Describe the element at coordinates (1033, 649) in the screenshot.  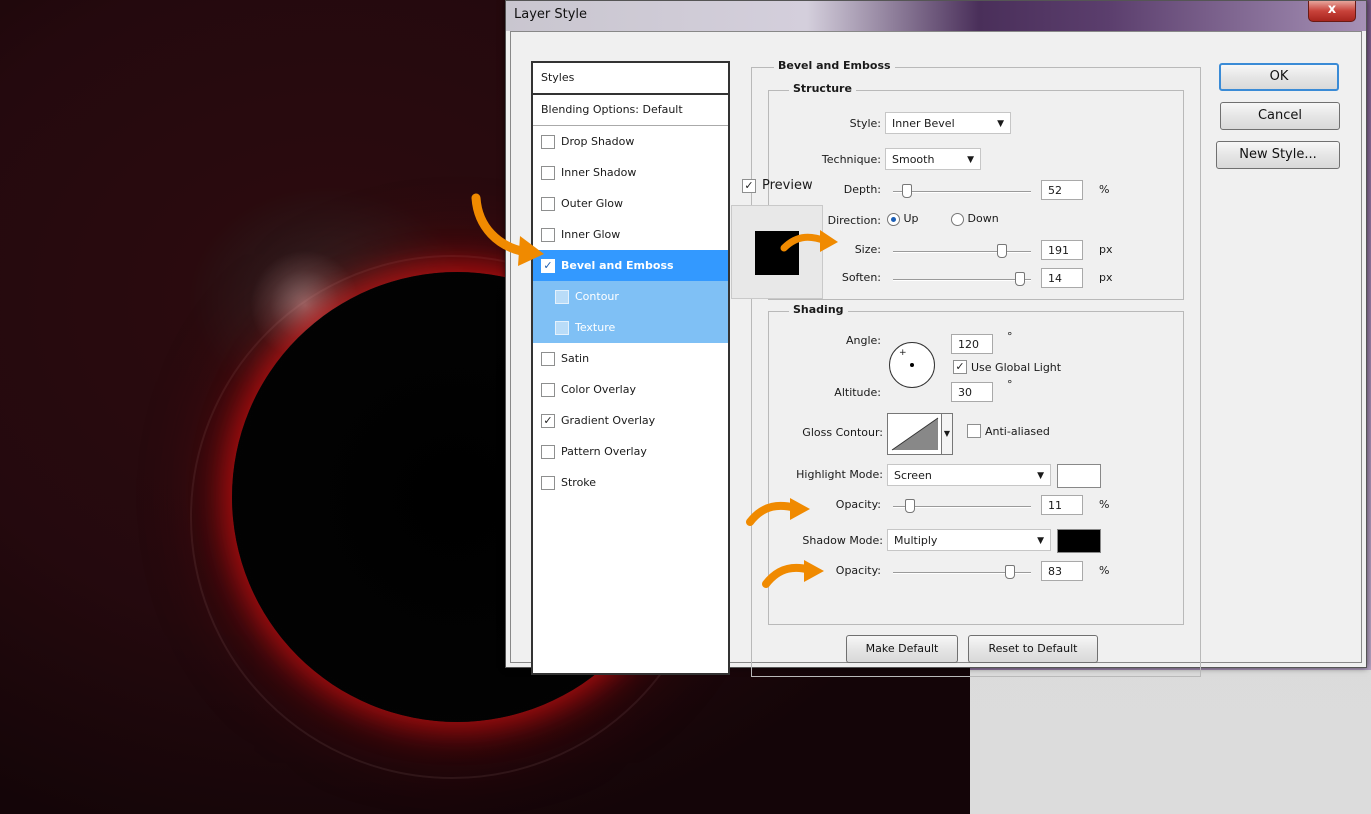
I see `reset-default-button: Reset to Default` at that location.